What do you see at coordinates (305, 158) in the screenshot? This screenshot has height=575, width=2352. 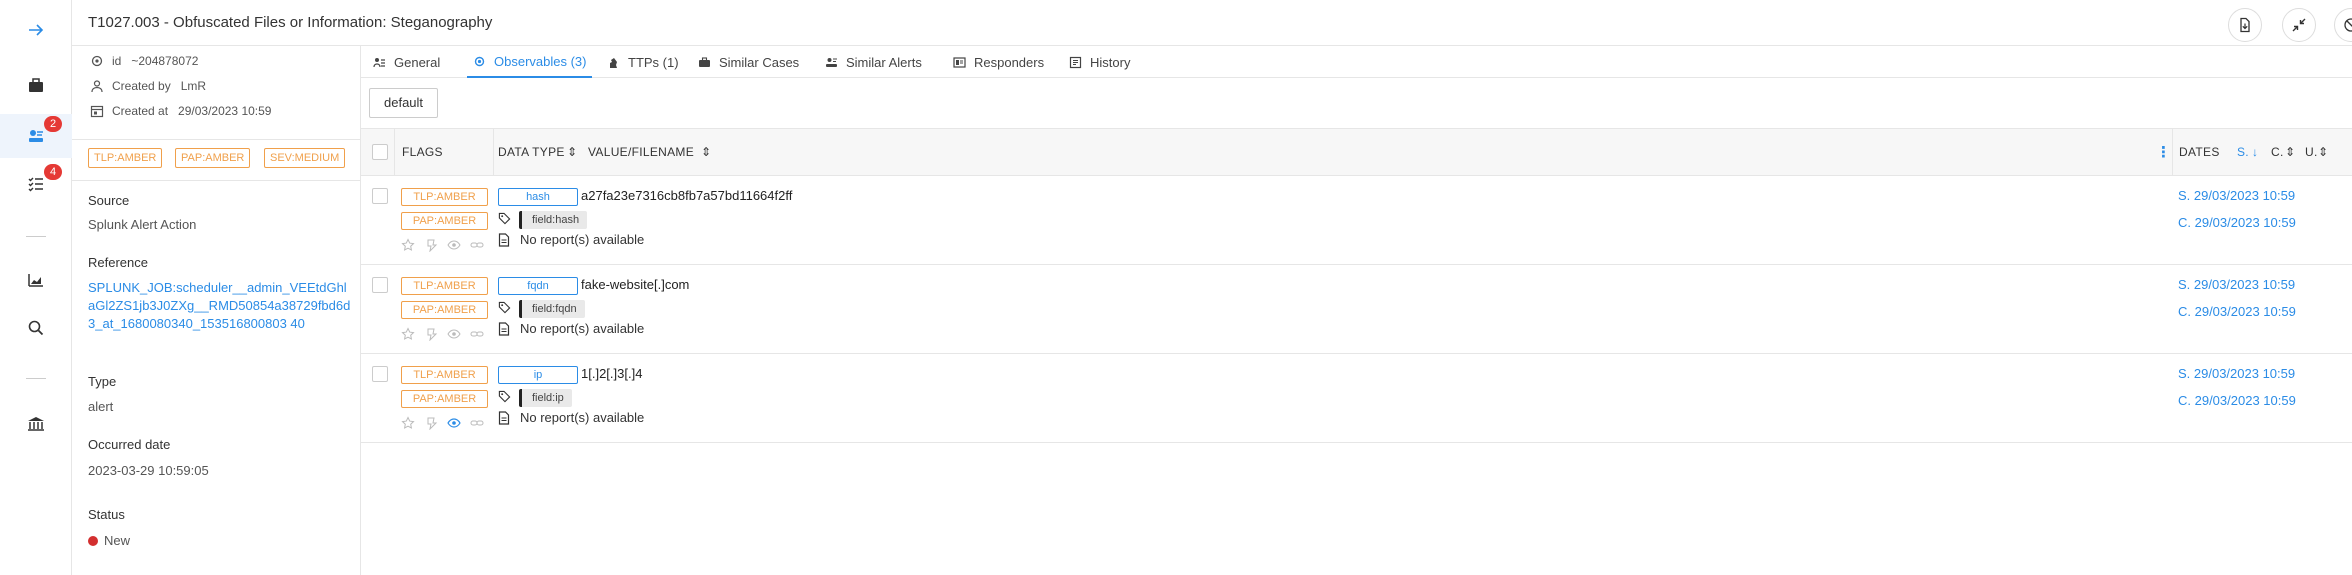 I see `severity-pill: SEV:MEDIUM` at bounding box center [305, 158].